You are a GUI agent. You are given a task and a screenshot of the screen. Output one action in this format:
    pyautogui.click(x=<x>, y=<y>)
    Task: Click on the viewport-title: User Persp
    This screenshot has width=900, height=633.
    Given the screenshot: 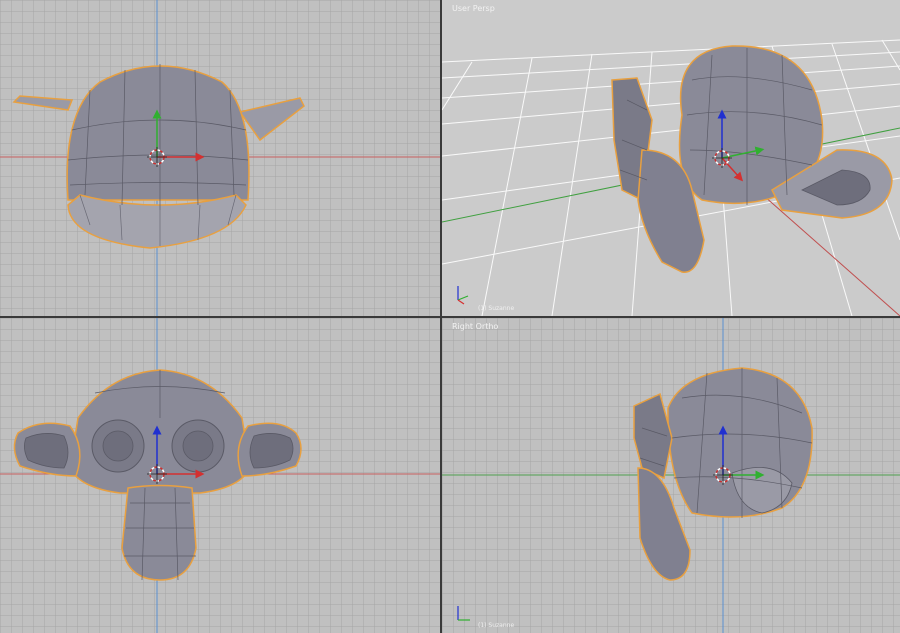 What is the action you would take?
    pyautogui.click(x=473, y=8)
    